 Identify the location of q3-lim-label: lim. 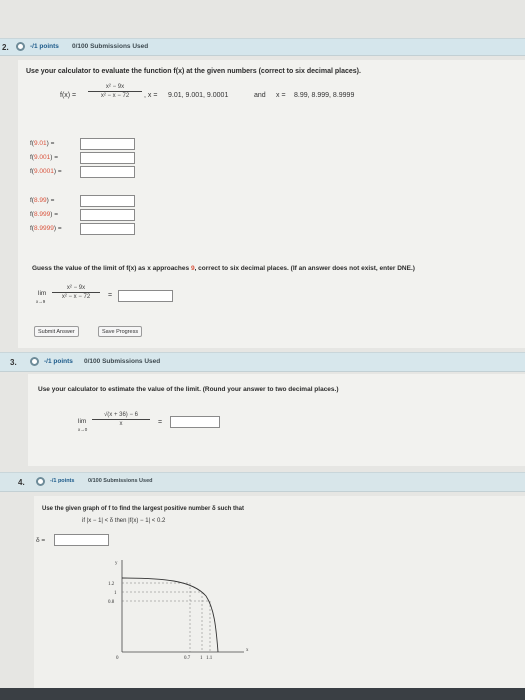
(82, 421).